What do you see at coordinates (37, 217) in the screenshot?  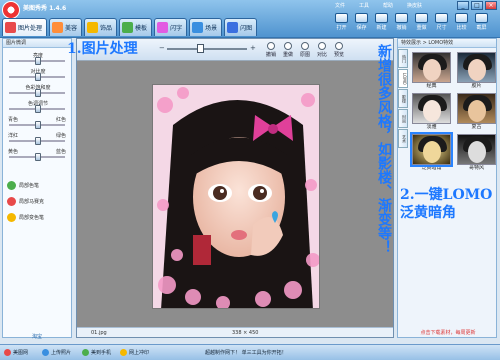 I see `local-recolor-button: 局部变色笔` at bounding box center [37, 217].